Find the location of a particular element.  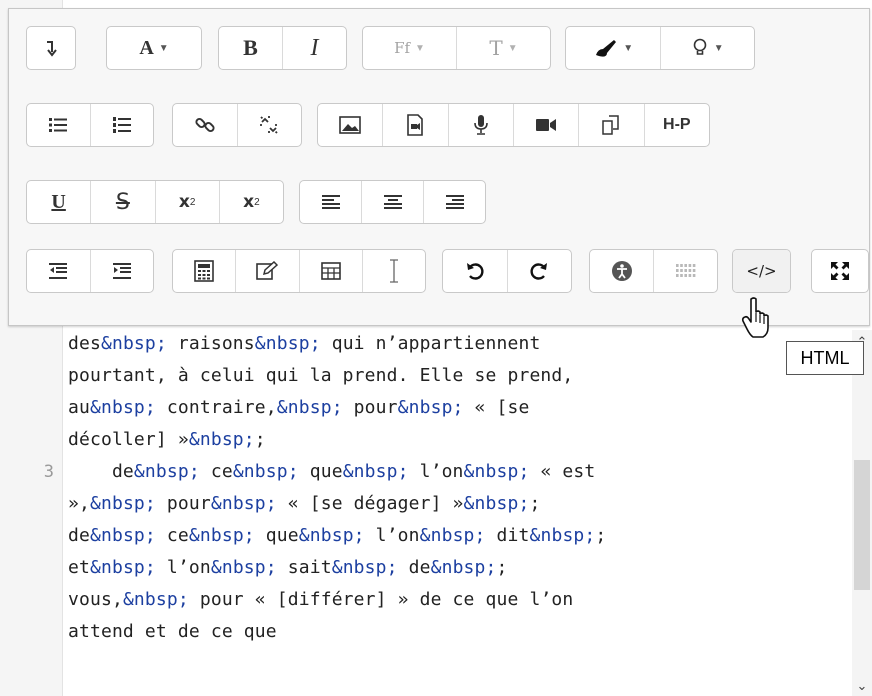

code-text-token: l’on is located at coordinates (392, 535).